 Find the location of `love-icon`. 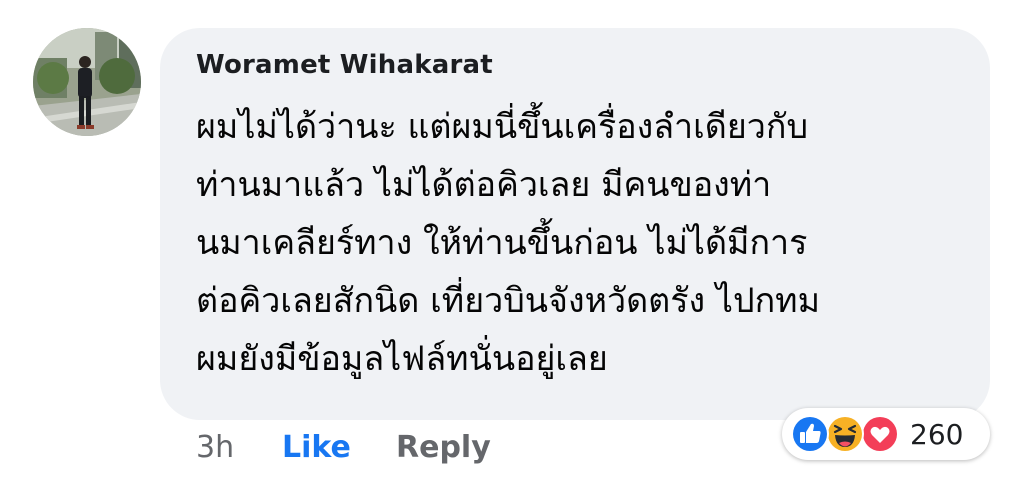

love-icon is located at coordinates (880, 434).